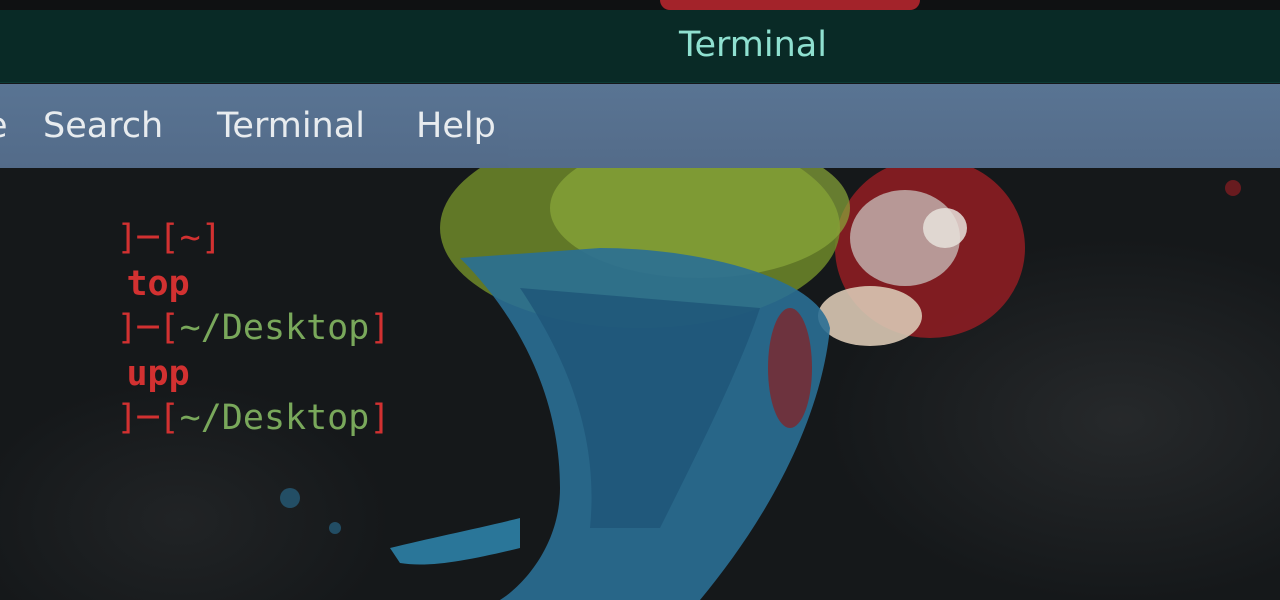 The width and height of the screenshot is (1280, 600). Describe the element at coordinates (291, 126) in the screenshot. I see `menu-item-terminal: Terminal` at that location.